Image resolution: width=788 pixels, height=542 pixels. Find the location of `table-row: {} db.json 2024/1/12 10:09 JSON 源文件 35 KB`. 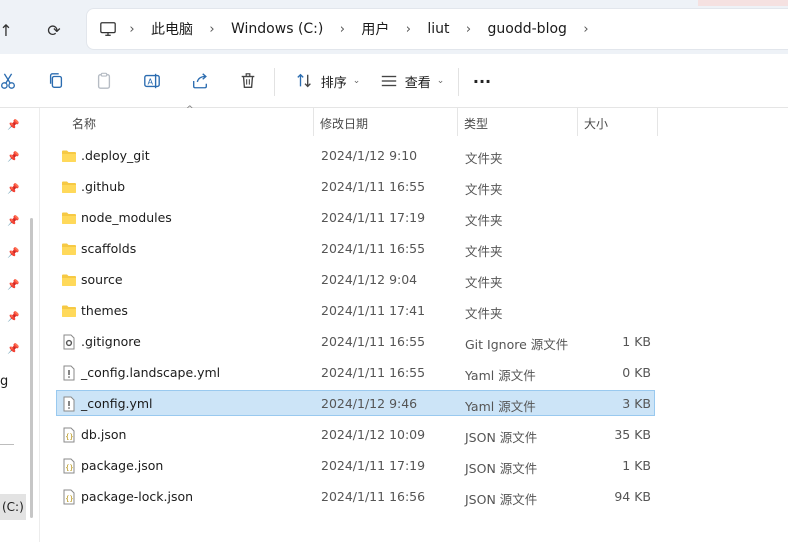

table-row: {} db.json 2024/1/12 10:09 JSON 源文件 35 KB is located at coordinates (355, 434).